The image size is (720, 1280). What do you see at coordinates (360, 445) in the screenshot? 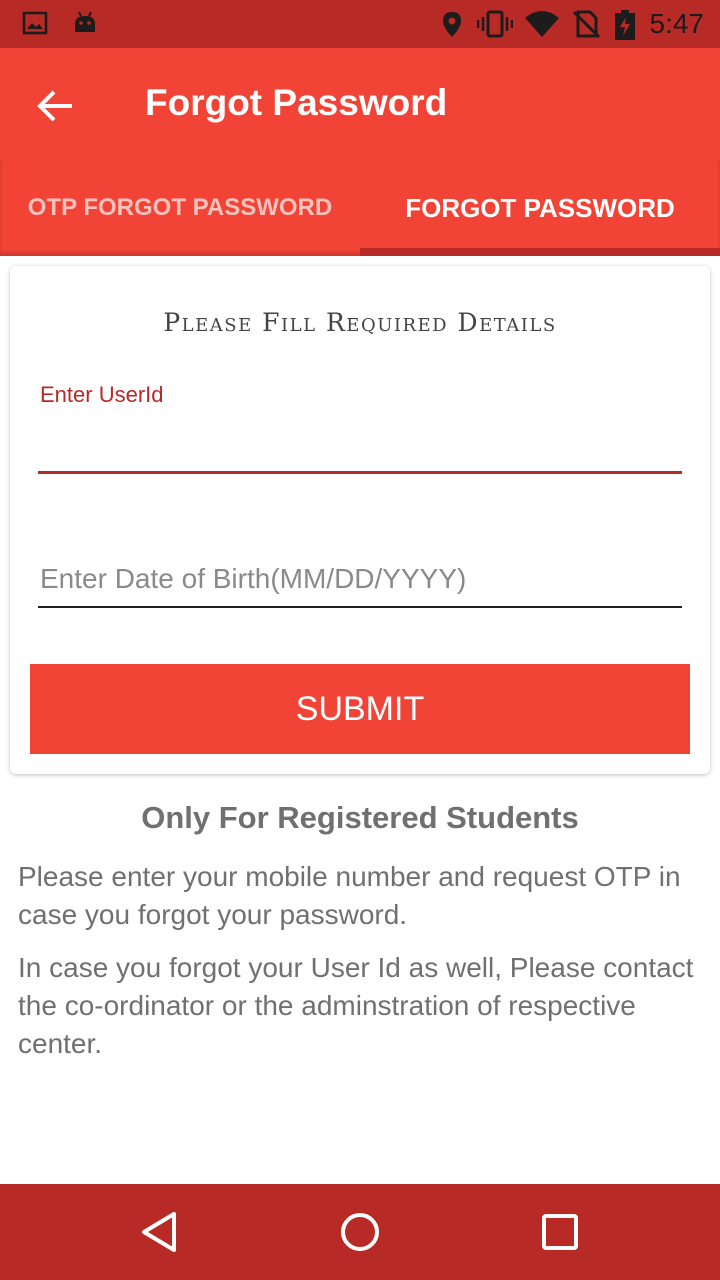
I see `userid-input` at bounding box center [360, 445].